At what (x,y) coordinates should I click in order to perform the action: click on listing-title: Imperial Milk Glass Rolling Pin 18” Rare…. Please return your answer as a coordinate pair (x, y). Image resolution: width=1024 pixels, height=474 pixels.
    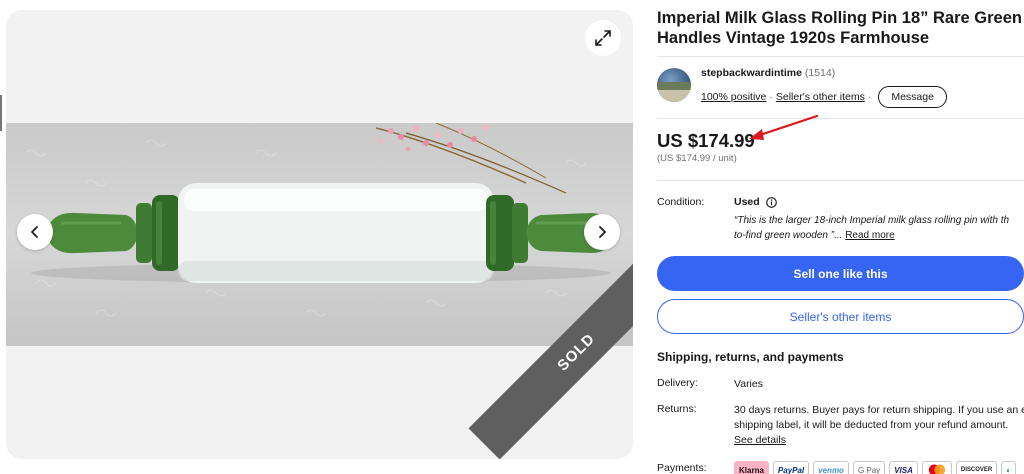
    Looking at the image, I should click on (839, 28).